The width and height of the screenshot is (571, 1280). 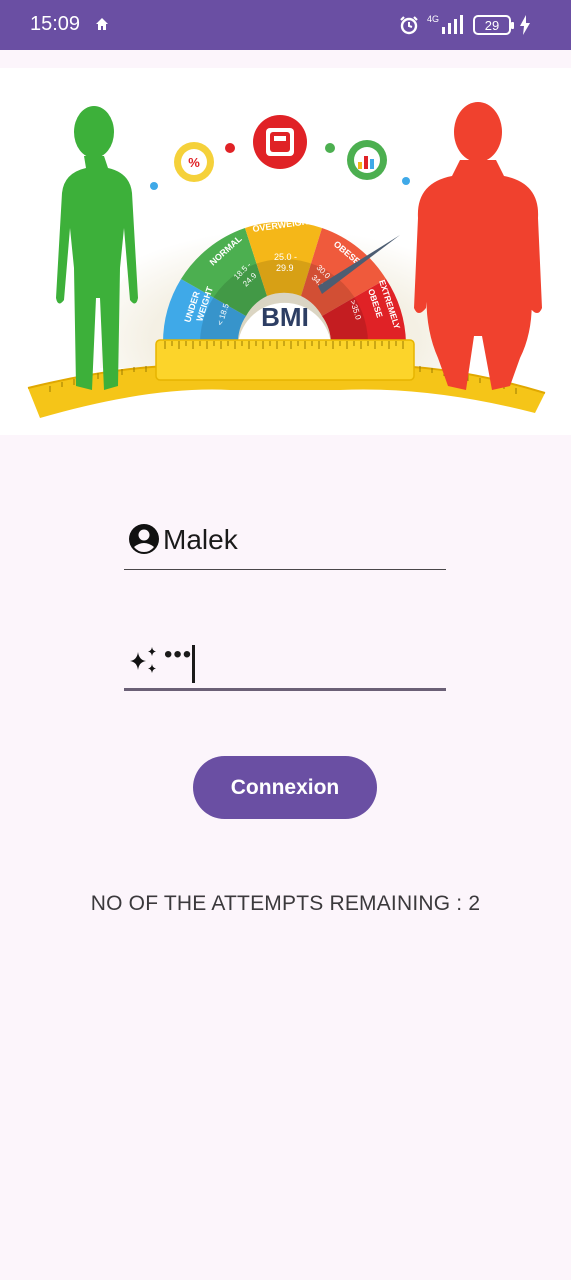 I want to click on gauge-center-label: BMI, so click(x=285, y=317).